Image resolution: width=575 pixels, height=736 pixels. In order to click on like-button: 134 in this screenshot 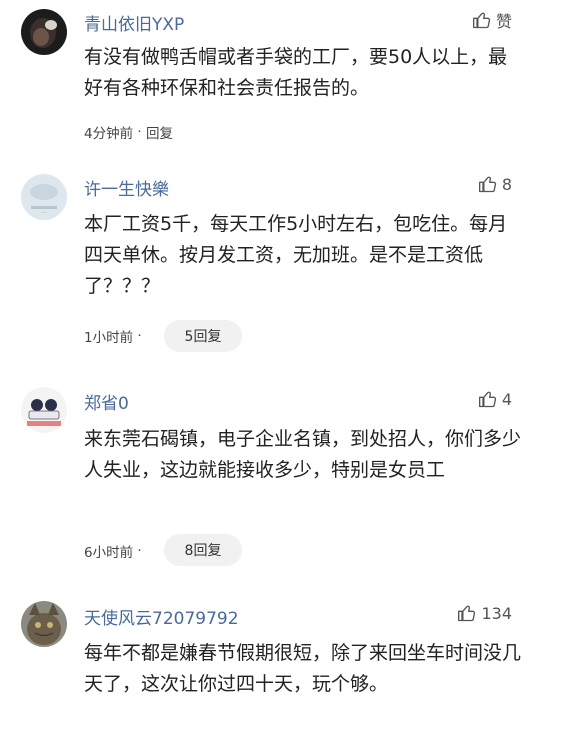, I will do `click(484, 613)`.